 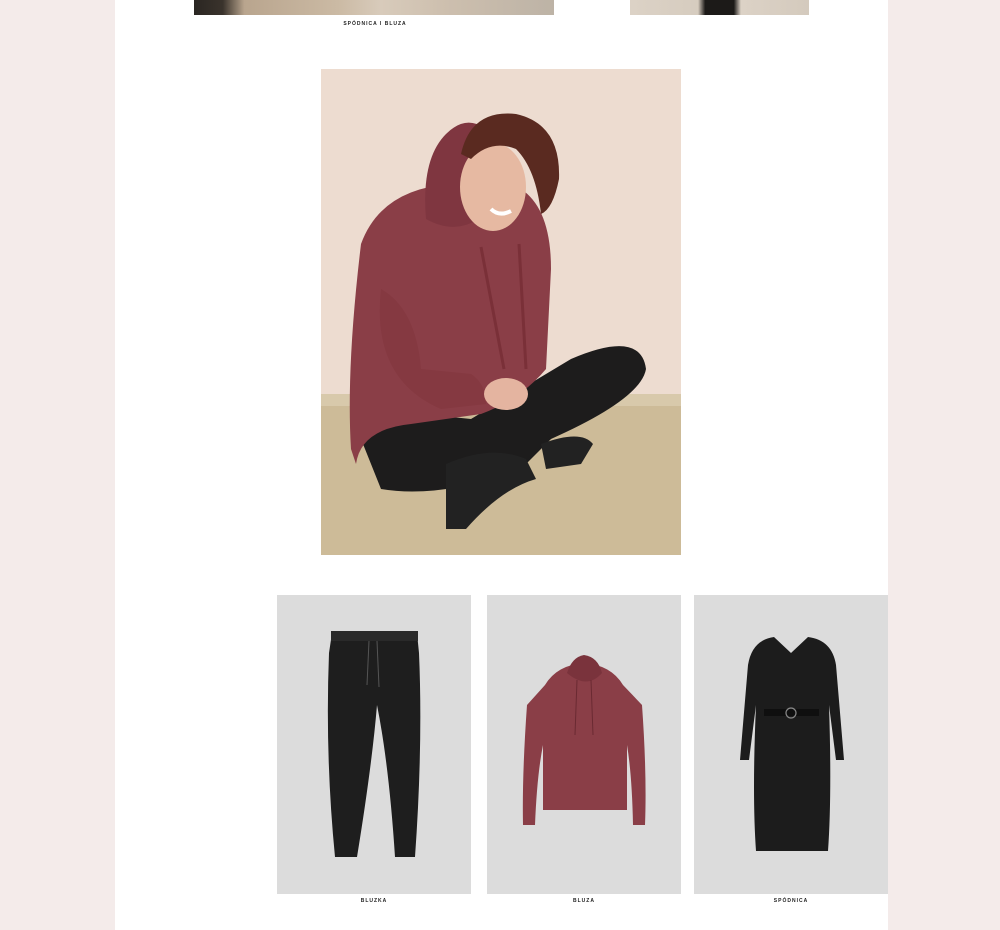 What do you see at coordinates (791, 744) in the screenshot?
I see `product-card-dress` at bounding box center [791, 744].